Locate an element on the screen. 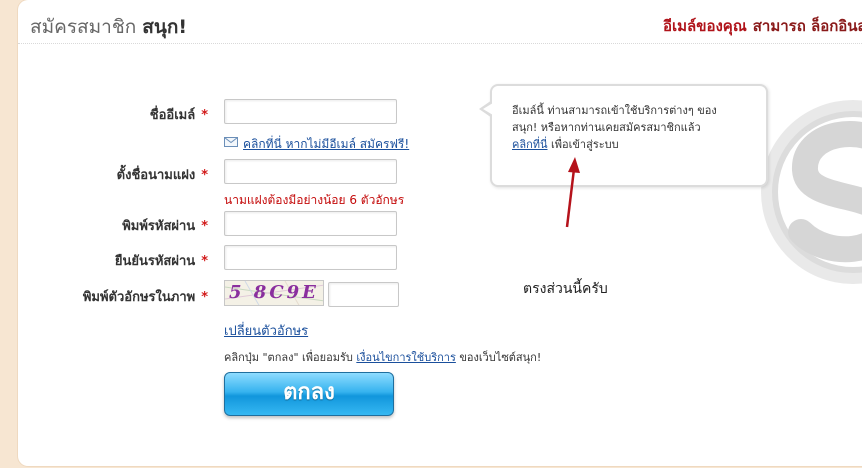 The width and height of the screenshot is (862, 468). alias-input is located at coordinates (310, 171).